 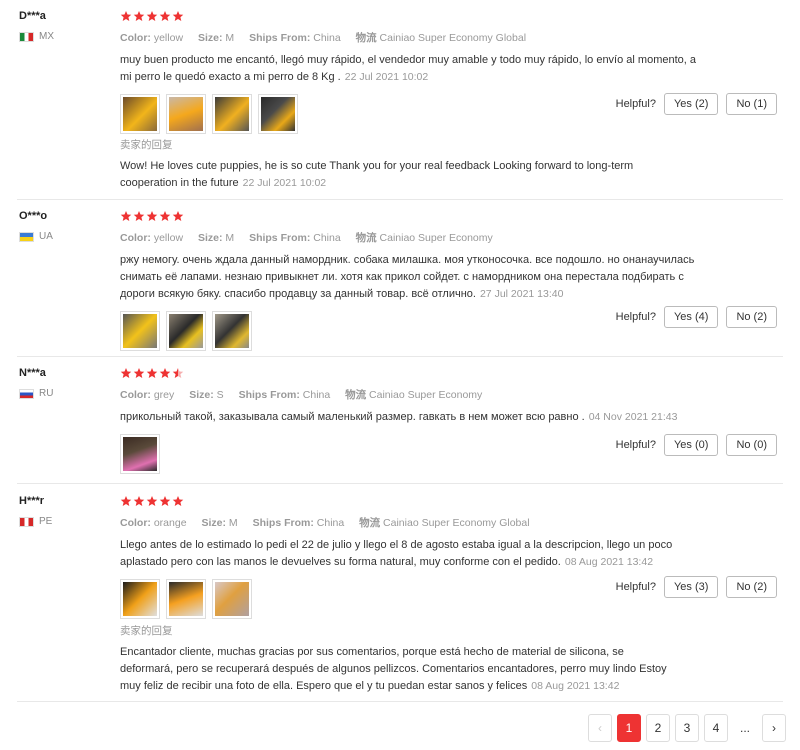 What do you see at coordinates (751, 104) in the screenshot?
I see `helpful-no-button: No (1)` at bounding box center [751, 104].